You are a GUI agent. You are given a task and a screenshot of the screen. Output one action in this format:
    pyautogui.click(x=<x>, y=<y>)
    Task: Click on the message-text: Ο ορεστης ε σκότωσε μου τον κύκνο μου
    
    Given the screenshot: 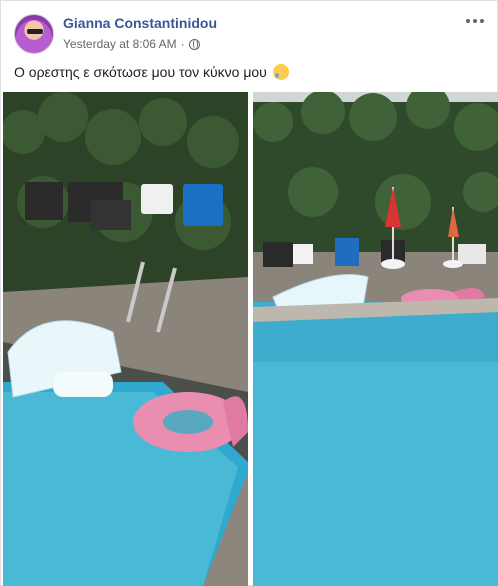 What is the action you would take?
    pyautogui.click(x=140, y=72)
    